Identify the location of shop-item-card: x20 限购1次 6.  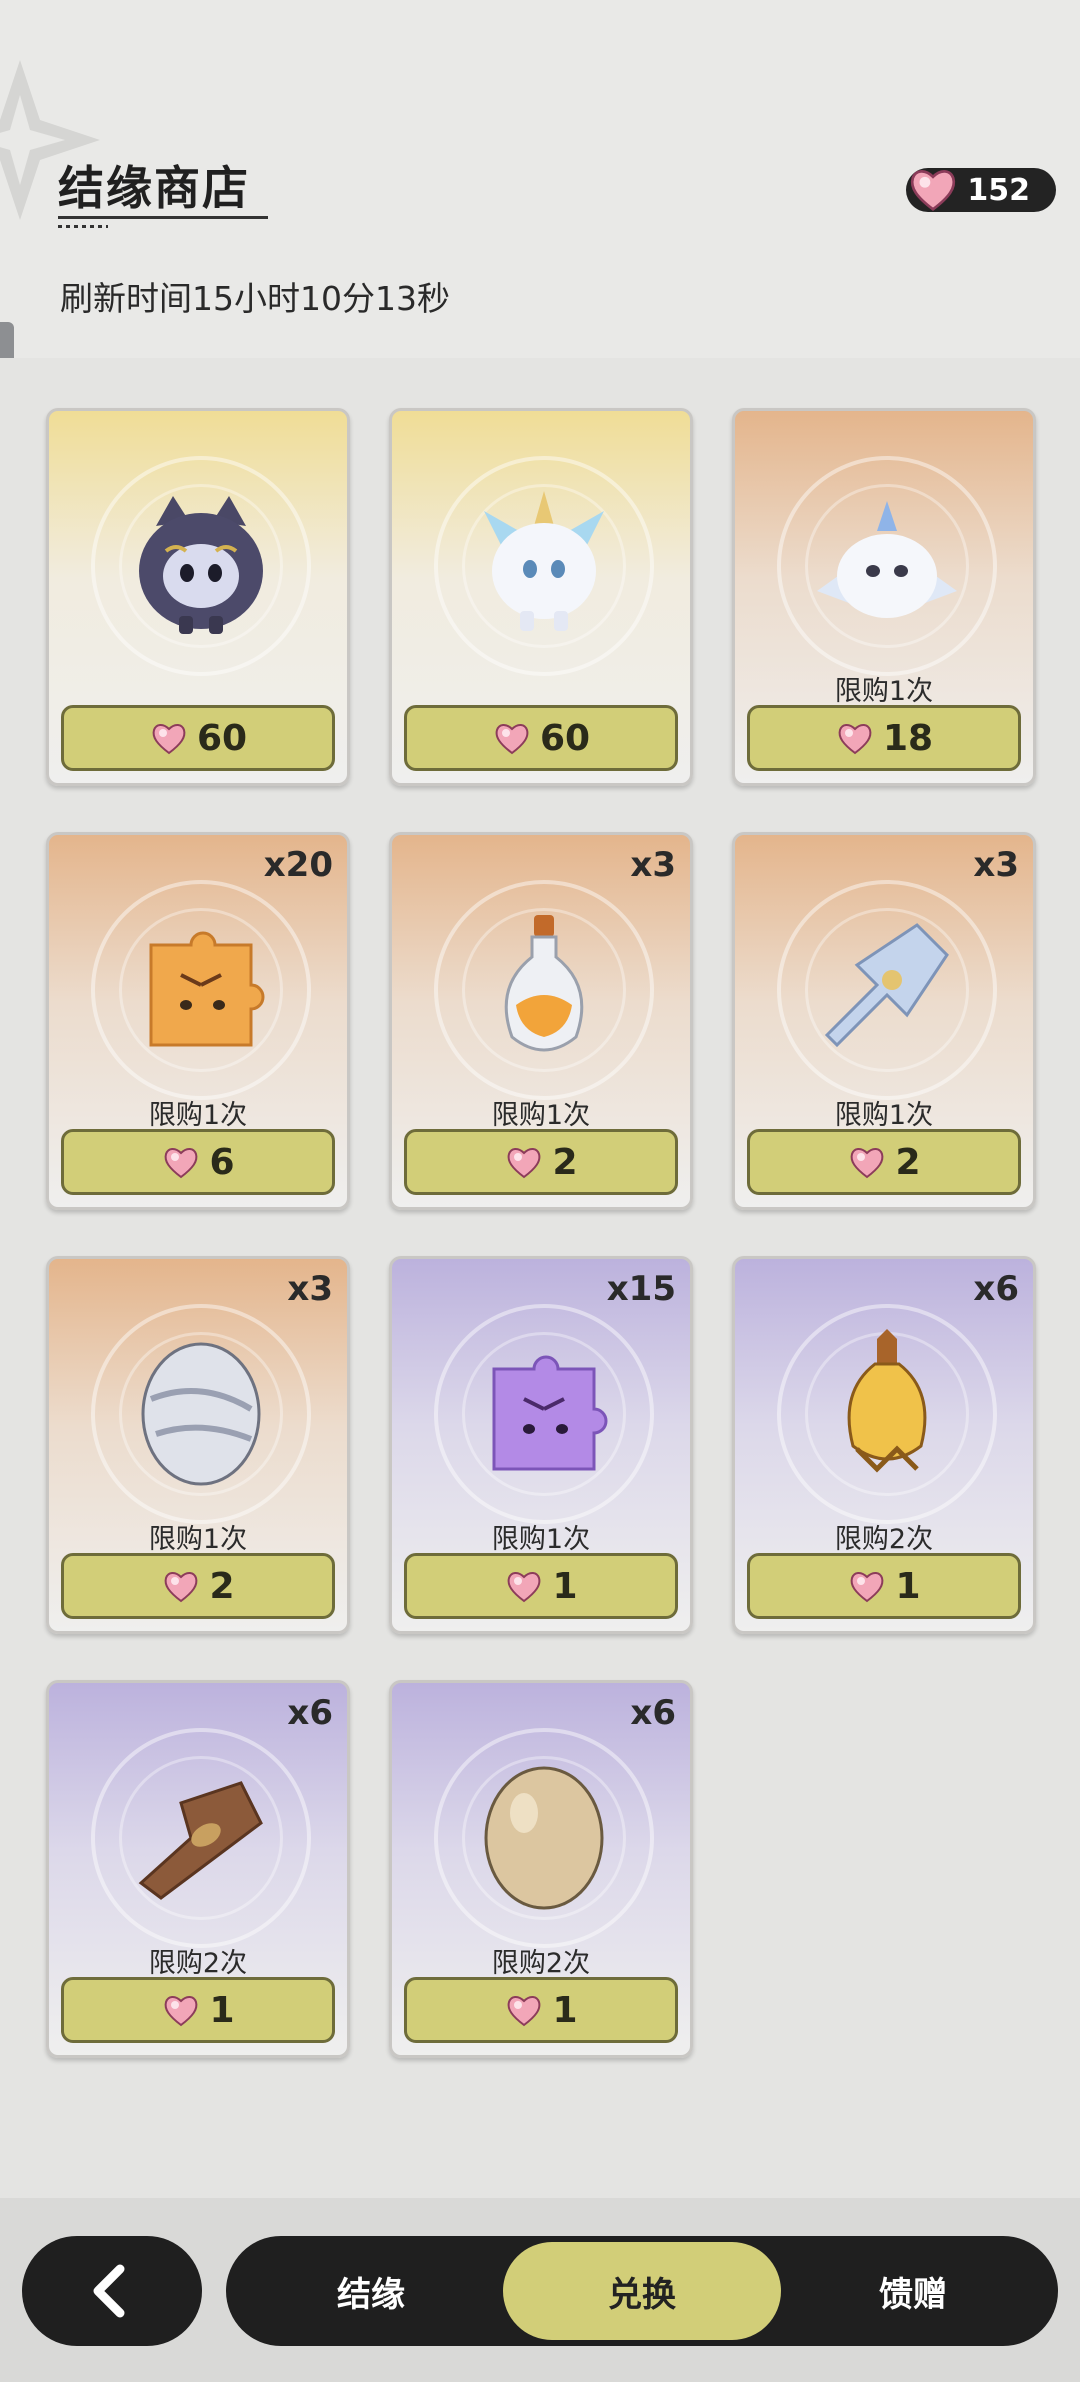
(198, 1021).